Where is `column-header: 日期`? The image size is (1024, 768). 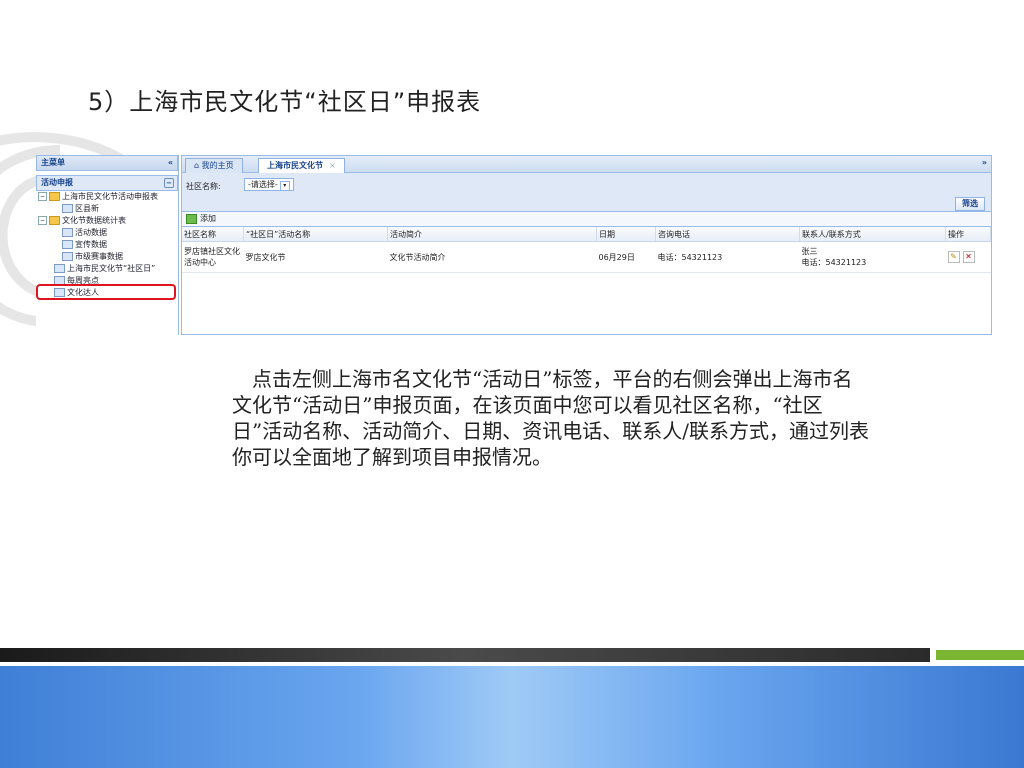 column-header: 日期 is located at coordinates (626, 234).